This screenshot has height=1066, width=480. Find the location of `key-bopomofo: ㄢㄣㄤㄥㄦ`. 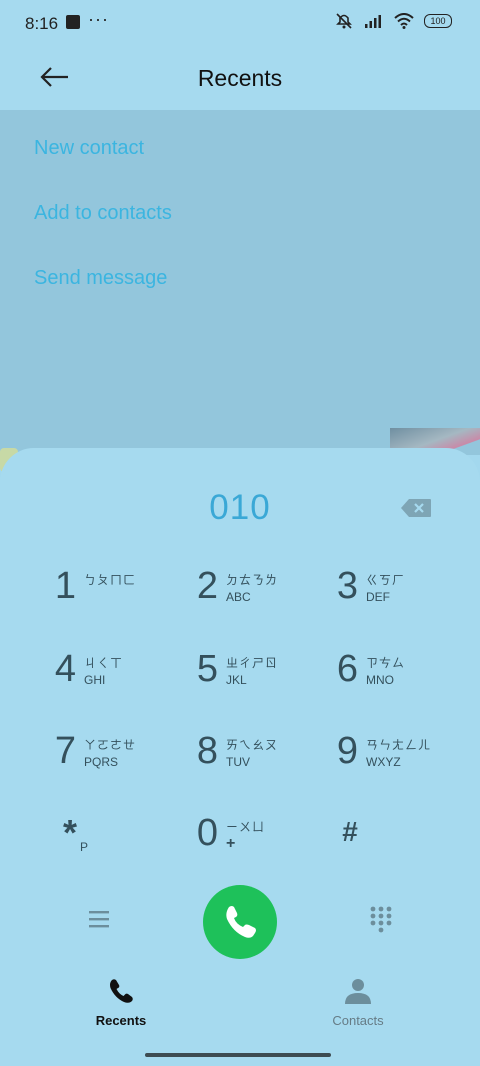

key-bopomofo: ㄢㄣㄤㄥㄦ is located at coordinates (399, 745).